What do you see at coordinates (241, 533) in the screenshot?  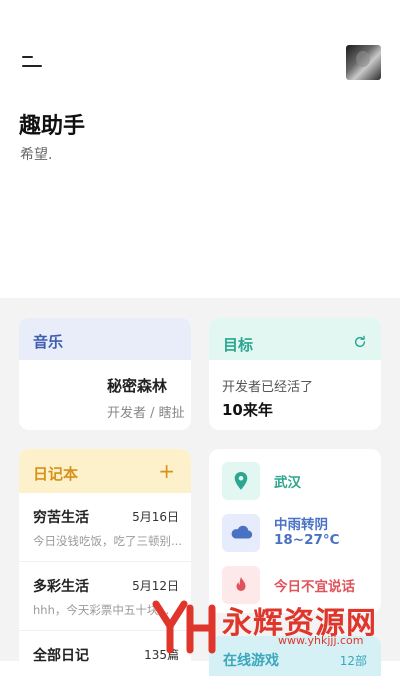 I see `cloud-icon` at bounding box center [241, 533].